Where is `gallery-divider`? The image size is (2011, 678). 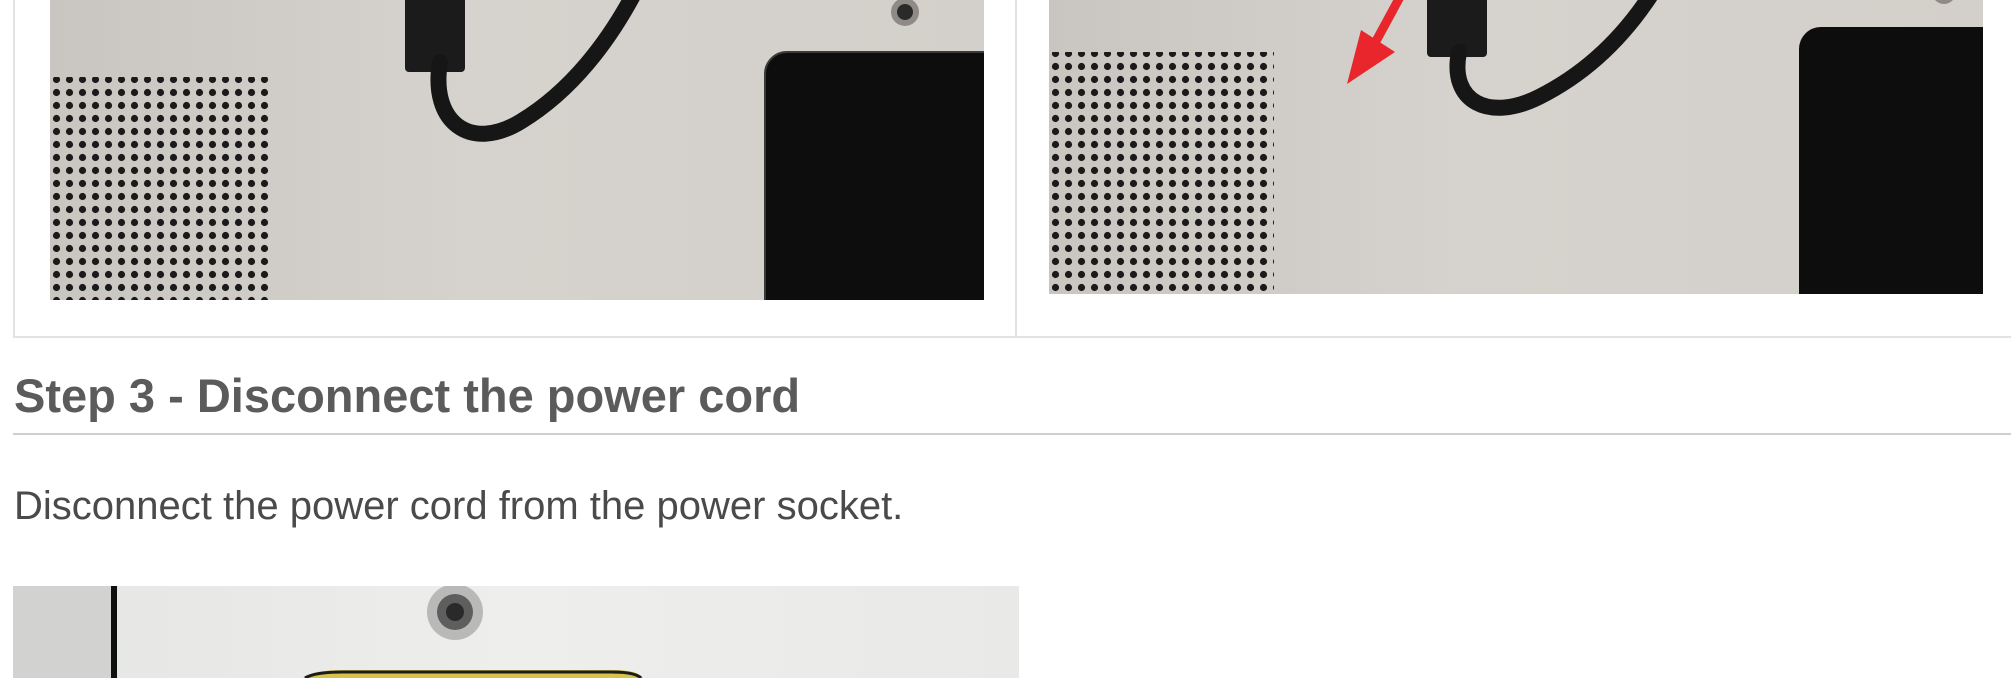 gallery-divider is located at coordinates (1016, 168).